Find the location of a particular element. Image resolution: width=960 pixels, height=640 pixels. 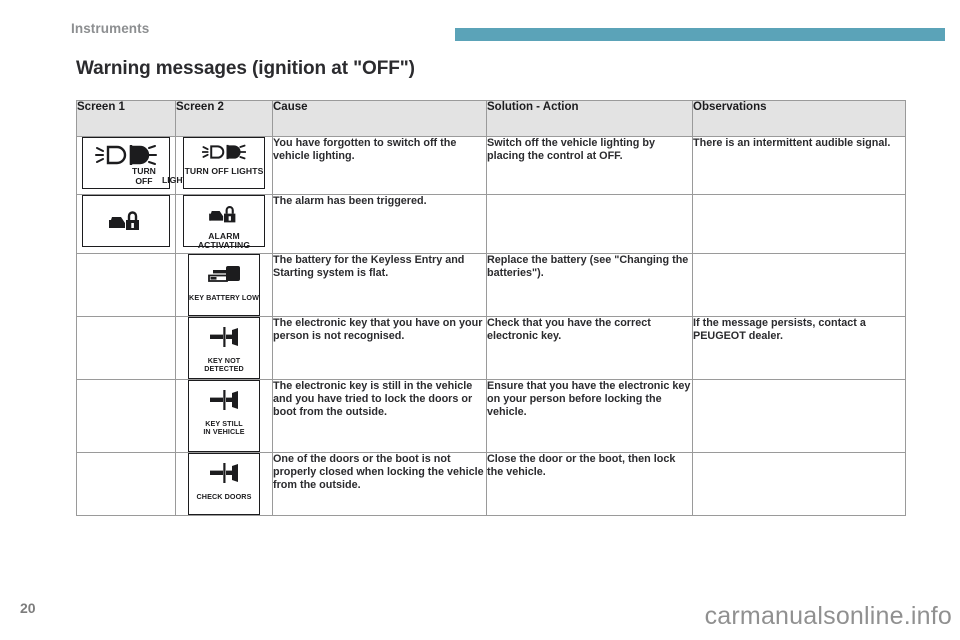

cell-screen2: KEY BATTERY LOW is located at coordinates (224, 284).